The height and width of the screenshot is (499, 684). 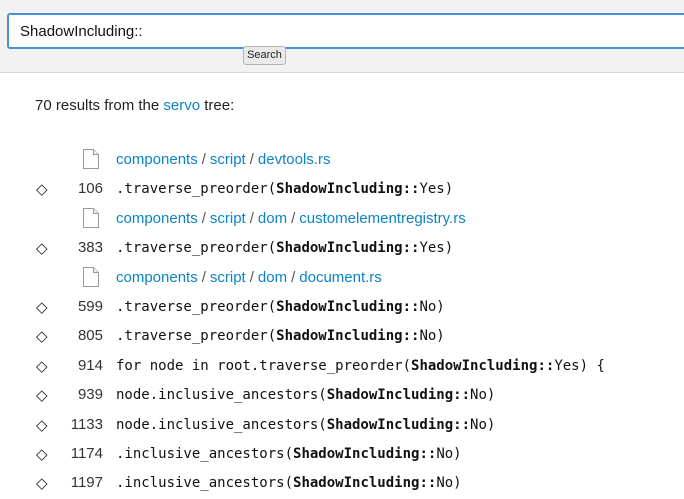 What do you see at coordinates (294, 159) in the screenshot?
I see `path-segment-link: devtools.rs` at bounding box center [294, 159].